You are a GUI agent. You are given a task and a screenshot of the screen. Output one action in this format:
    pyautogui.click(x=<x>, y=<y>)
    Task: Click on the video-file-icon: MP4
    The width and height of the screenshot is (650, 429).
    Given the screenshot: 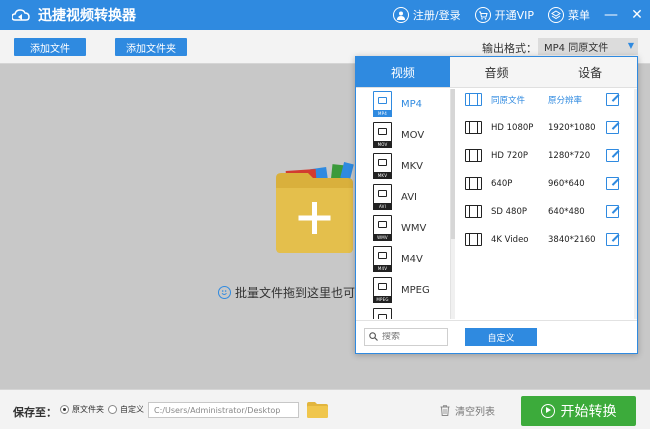 What is the action you would take?
    pyautogui.click(x=382, y=104)
    